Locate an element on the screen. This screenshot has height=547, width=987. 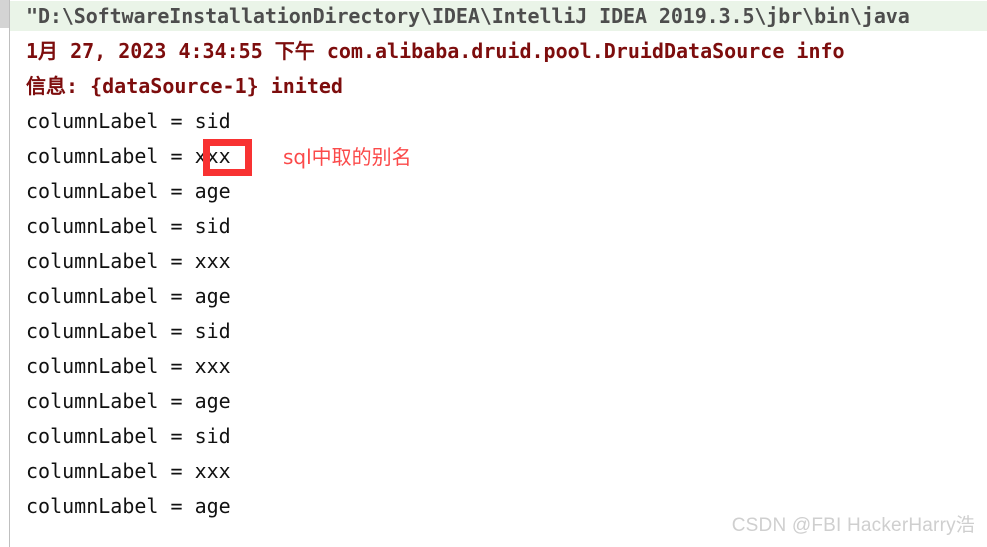
gutter-block is located at coordinates (4, 14).